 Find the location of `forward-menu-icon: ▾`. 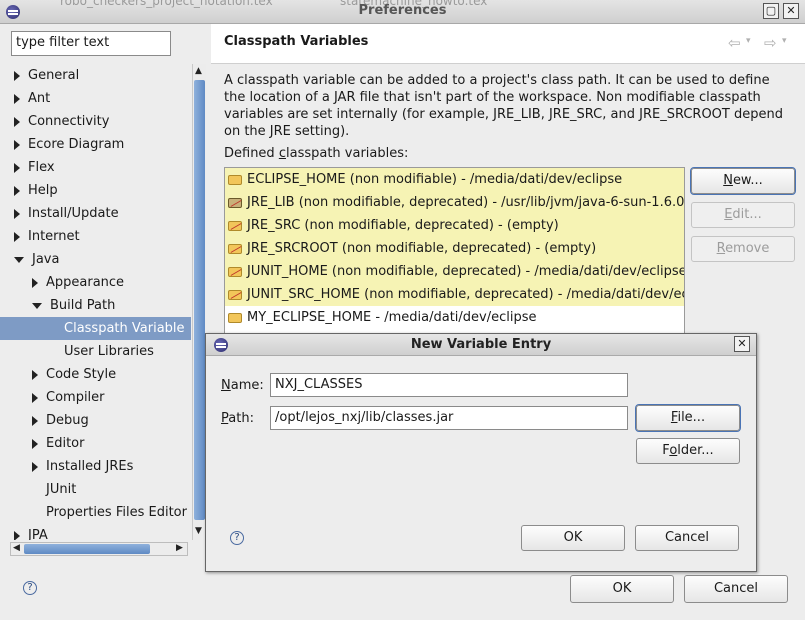

forward-menu-icon: ▾ is located at coordinates (784, 41).